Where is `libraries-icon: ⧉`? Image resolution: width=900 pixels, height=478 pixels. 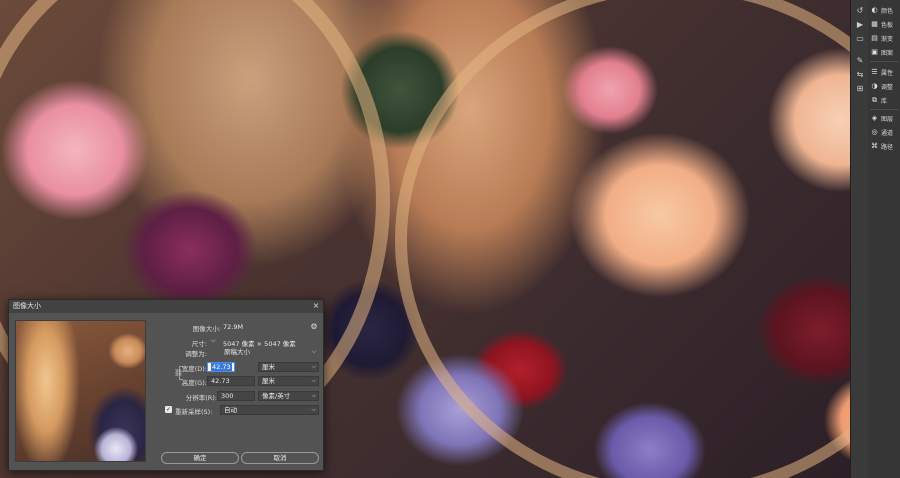 libraries-icon: ⧉ is located at coordinates (874, 99).